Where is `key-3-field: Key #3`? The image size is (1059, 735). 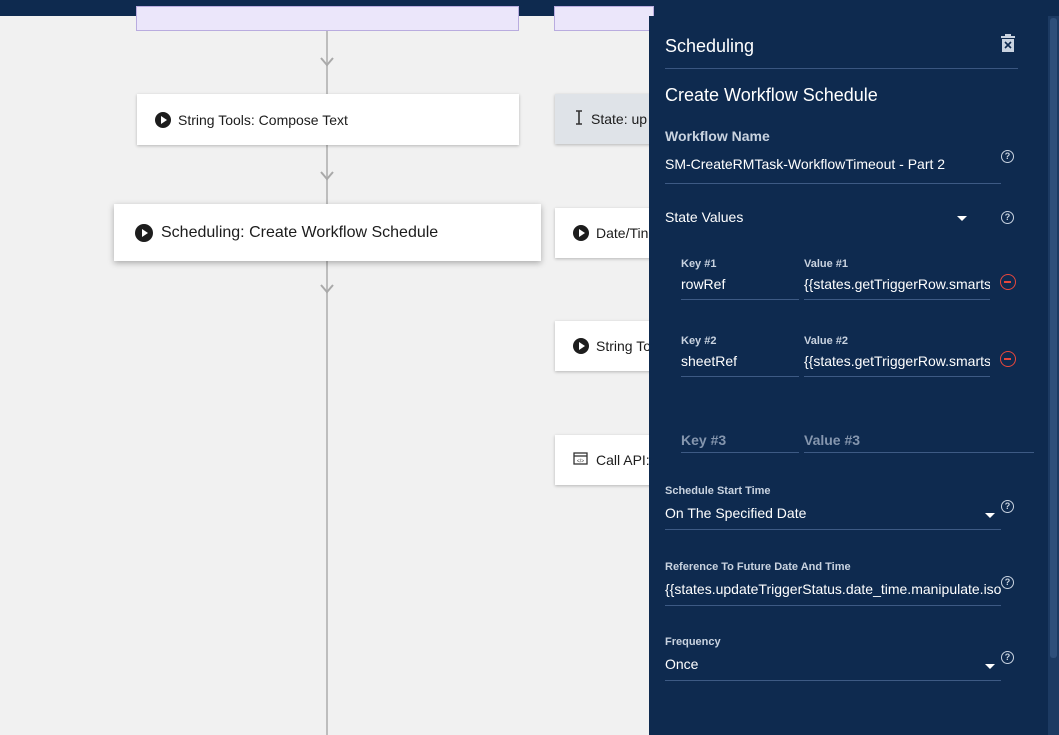
key-3-field: Key #3 is located at coordinates (703, 440).